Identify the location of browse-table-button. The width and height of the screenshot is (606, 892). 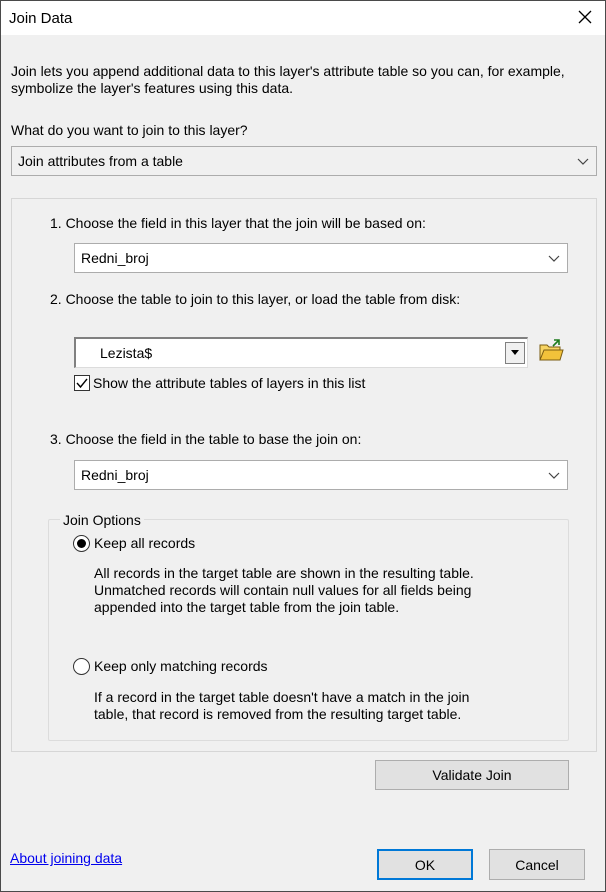
(551, 350).